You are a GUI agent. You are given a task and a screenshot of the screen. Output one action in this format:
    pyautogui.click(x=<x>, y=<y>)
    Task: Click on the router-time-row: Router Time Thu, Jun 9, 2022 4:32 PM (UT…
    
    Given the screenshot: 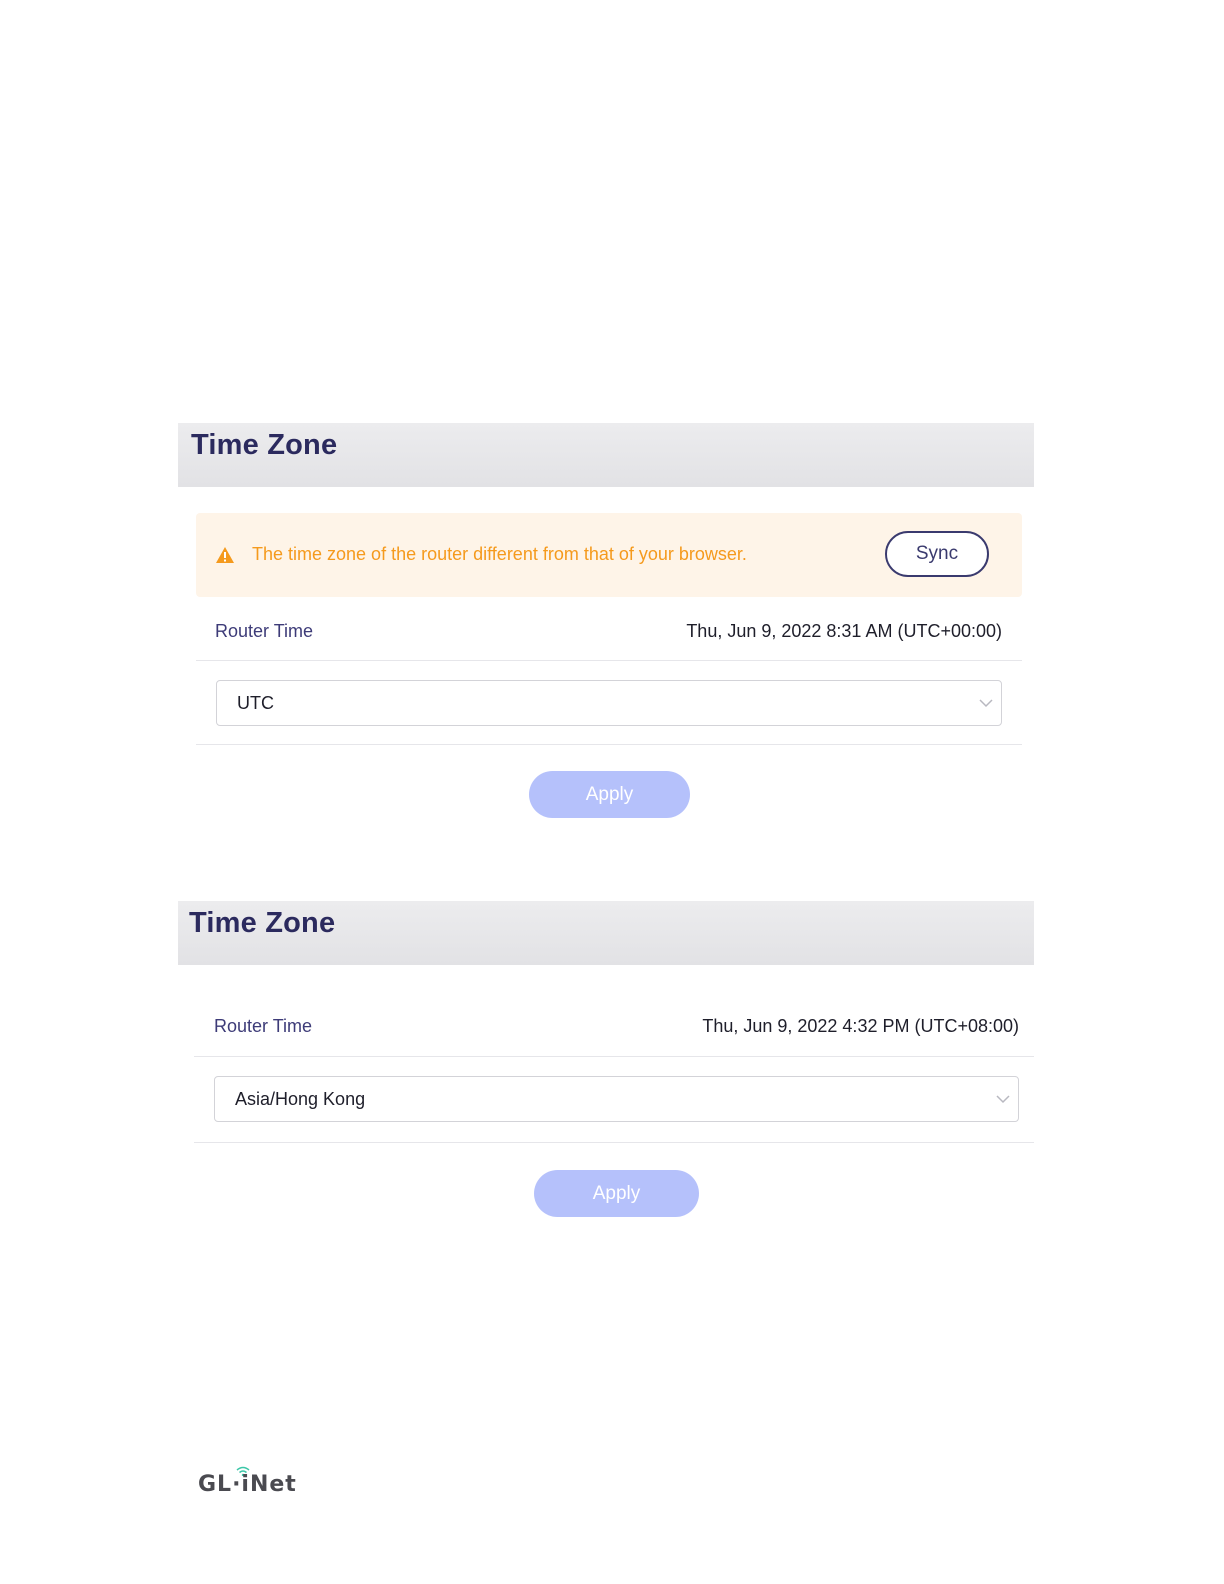 What is the action you would take?
    pyautogui.click(x=614, y=1024)
    